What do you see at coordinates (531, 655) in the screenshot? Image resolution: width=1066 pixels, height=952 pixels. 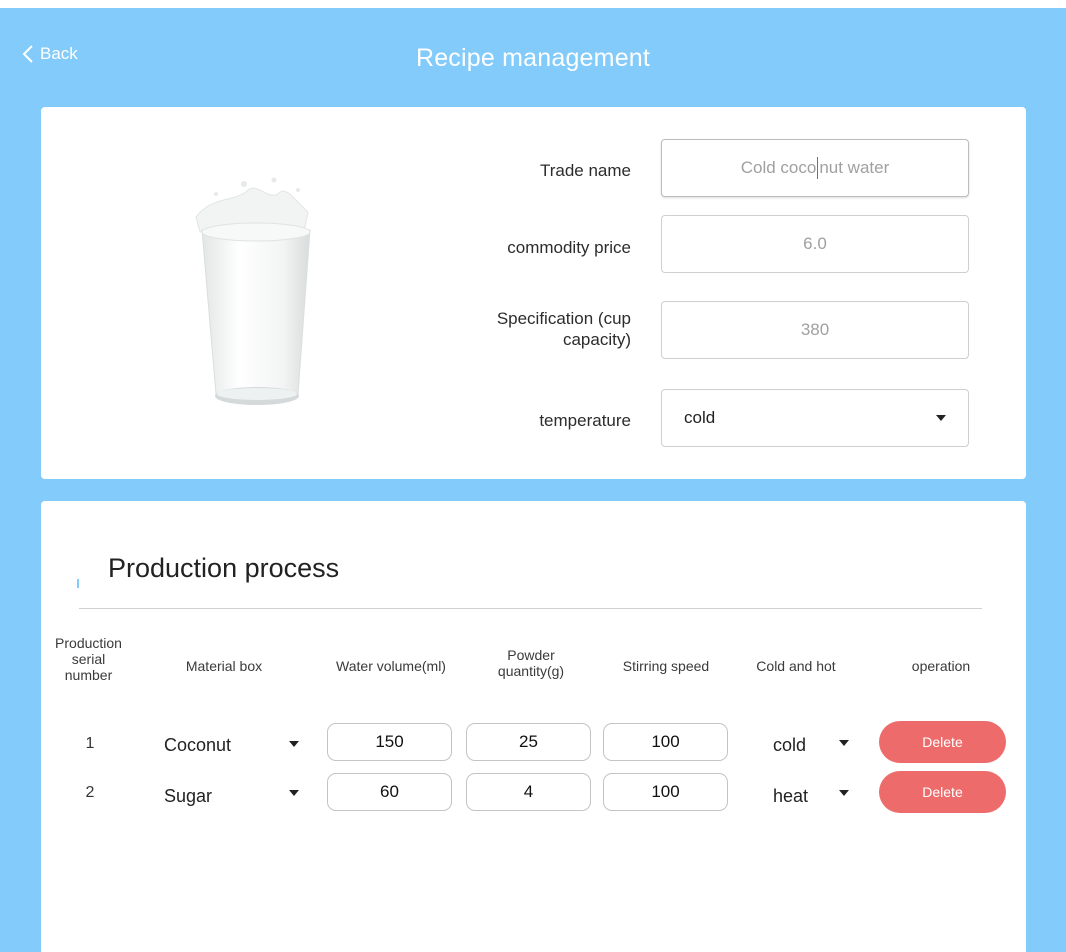 I see `header-powder-line1: Powder` at bounding box center [531, 655].